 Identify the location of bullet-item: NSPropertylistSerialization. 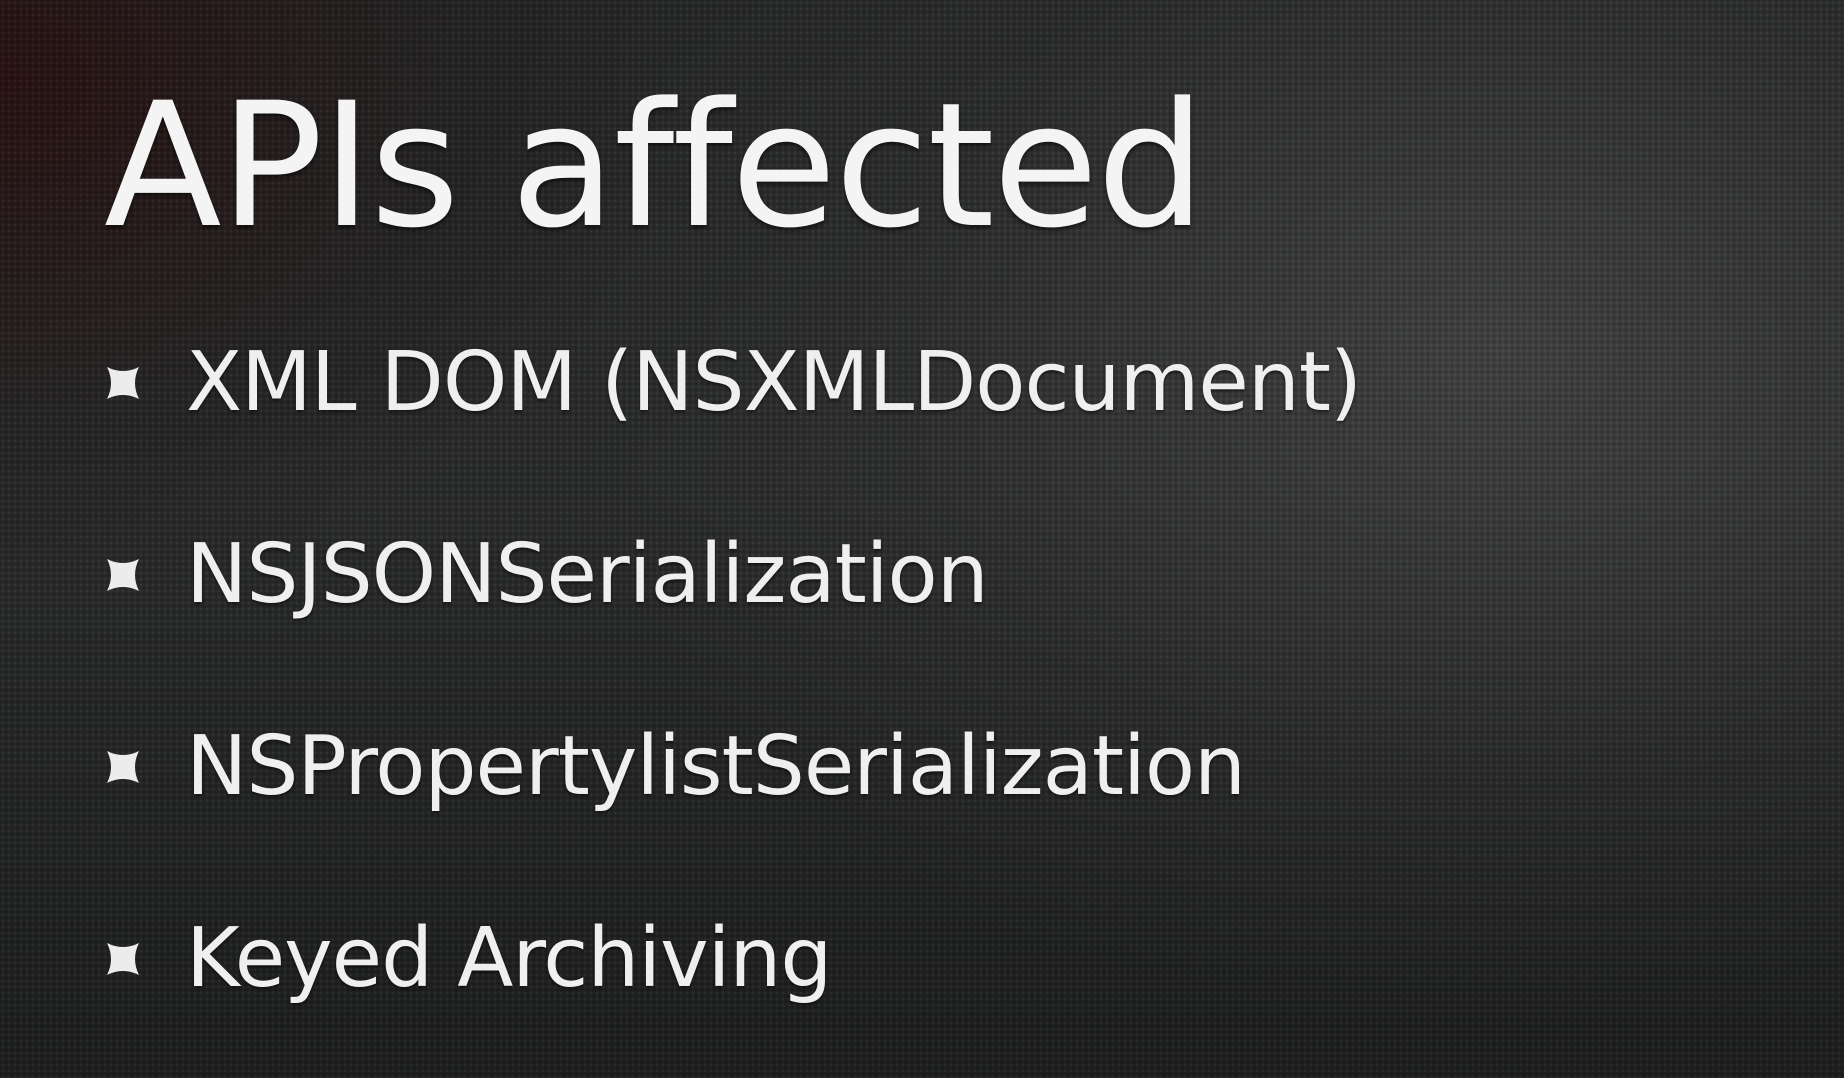
(730, 822).